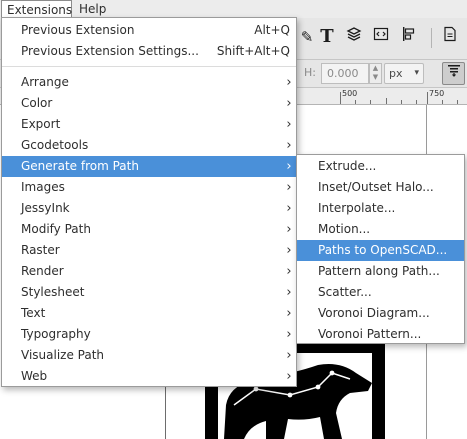  Describe the element at coordinates (409, 37) in the screenshot. I see `align-icon` at that location.